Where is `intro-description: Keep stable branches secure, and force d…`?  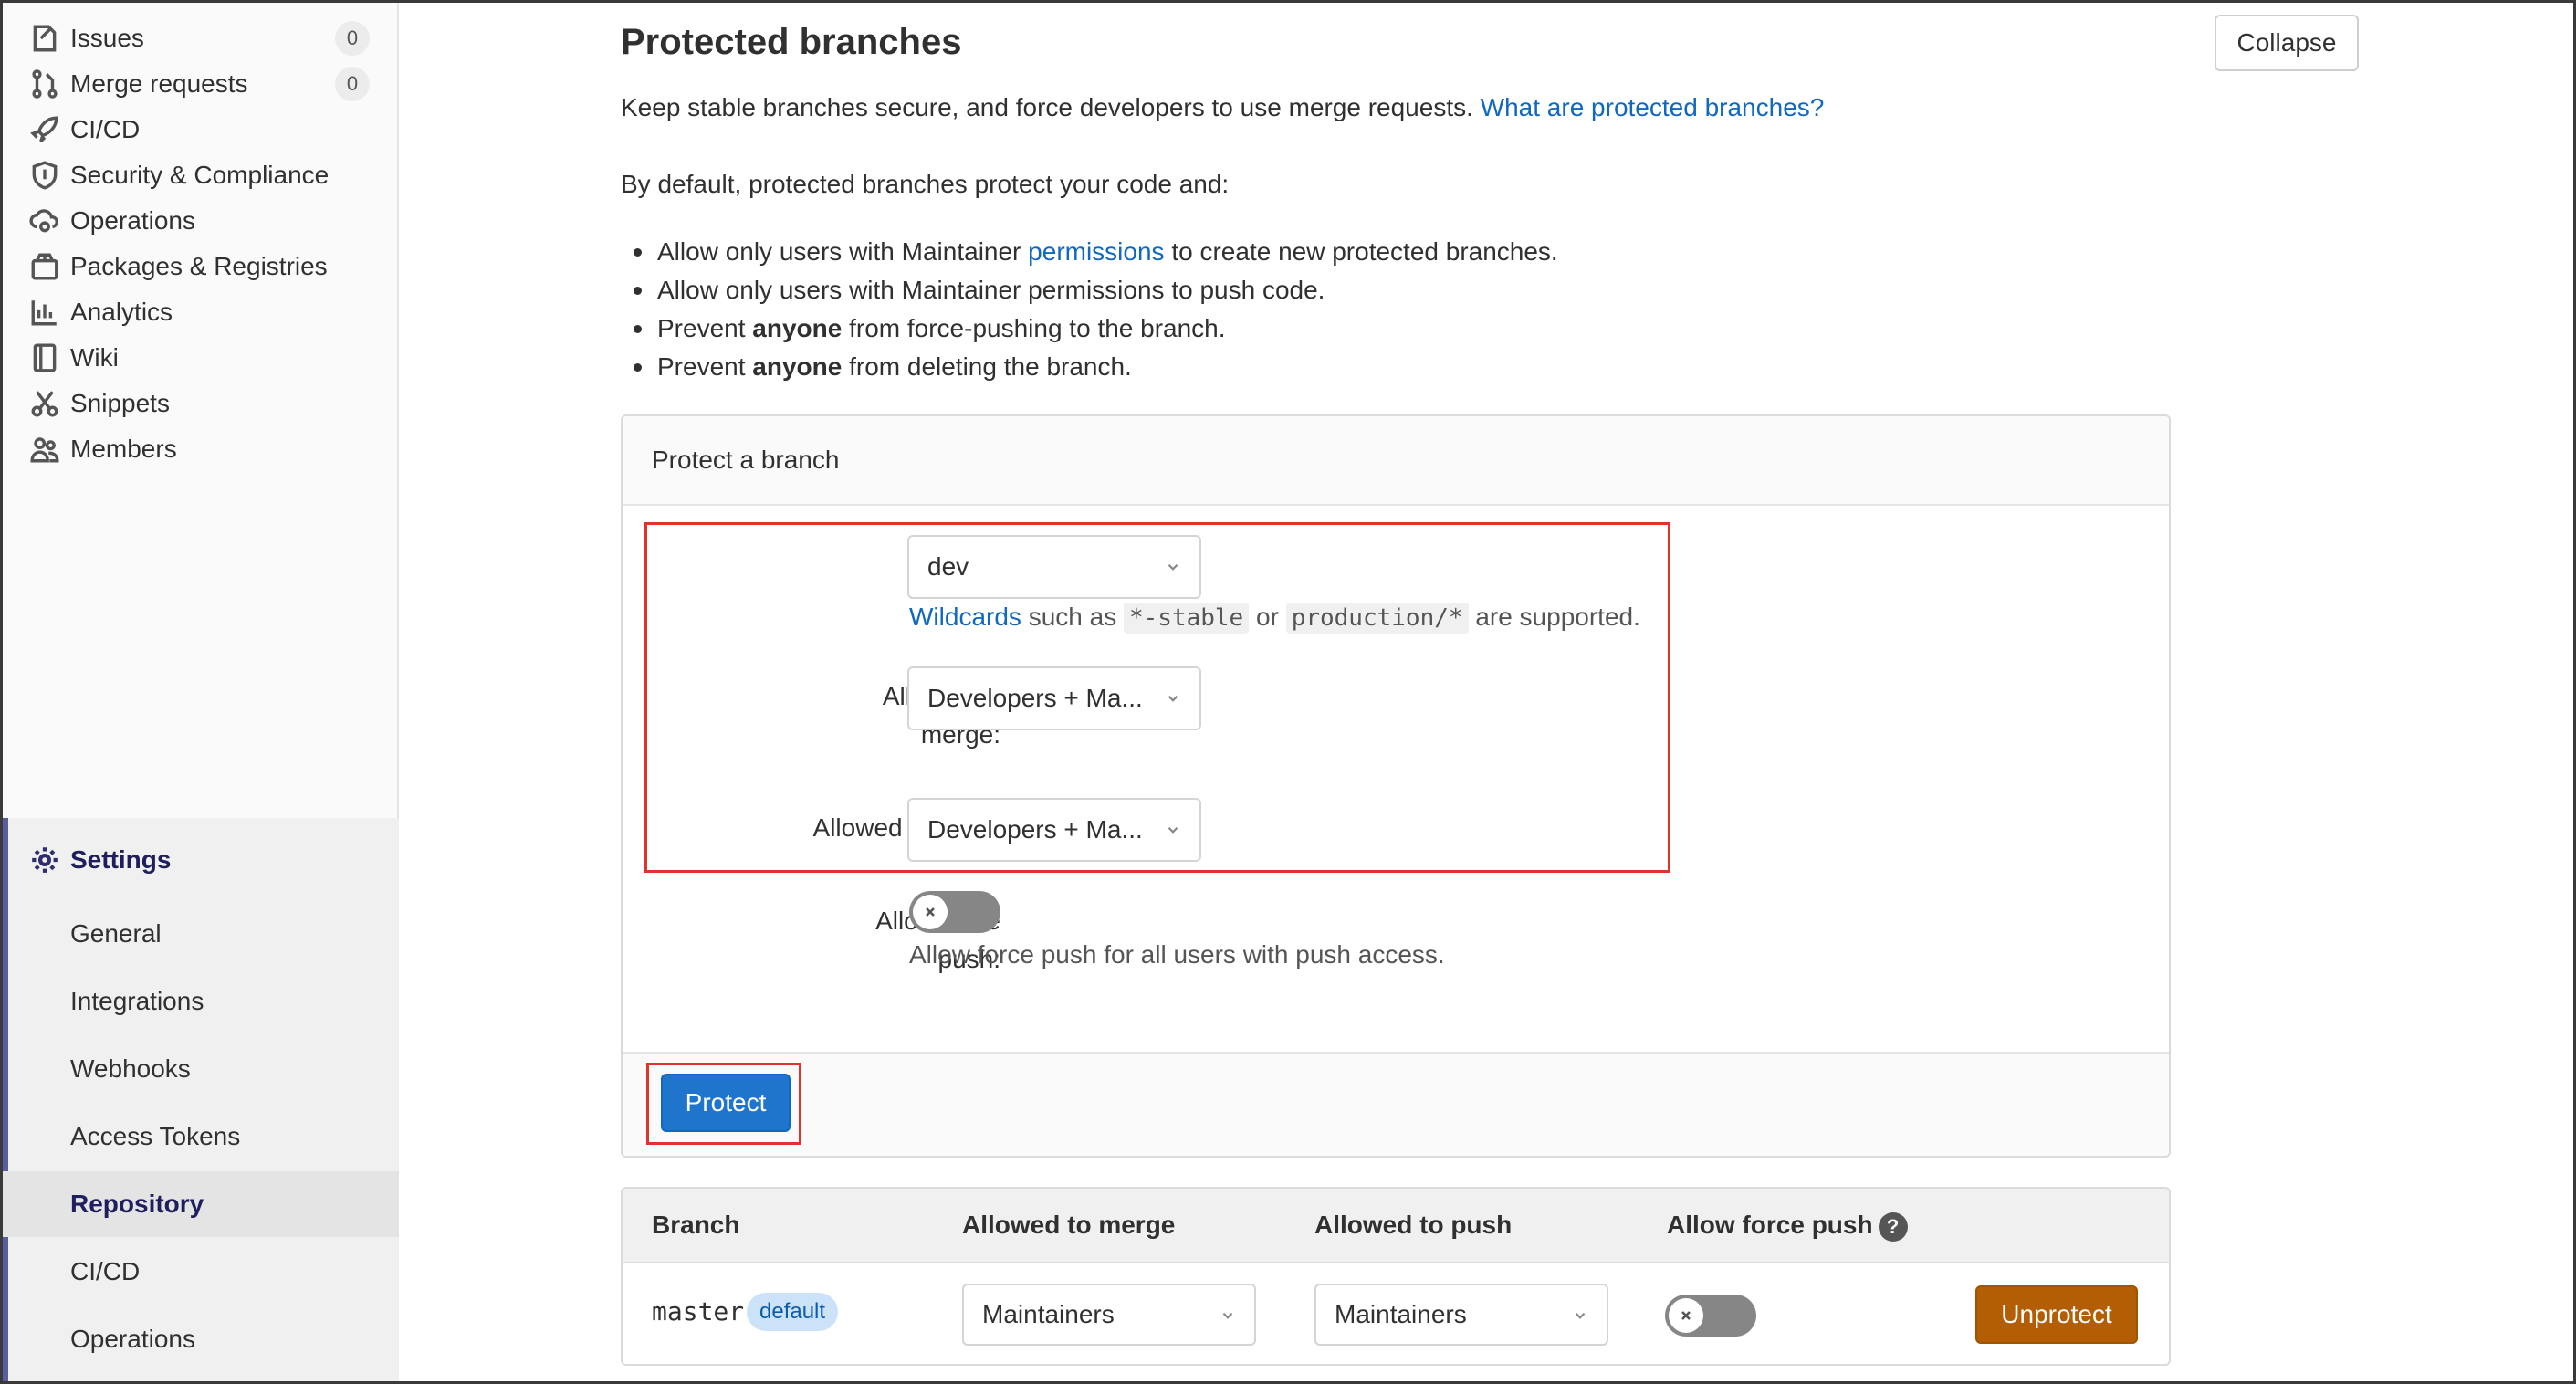 intro-description: Keep stable branches secure, and force d… is located at coordinates (1047, 107).